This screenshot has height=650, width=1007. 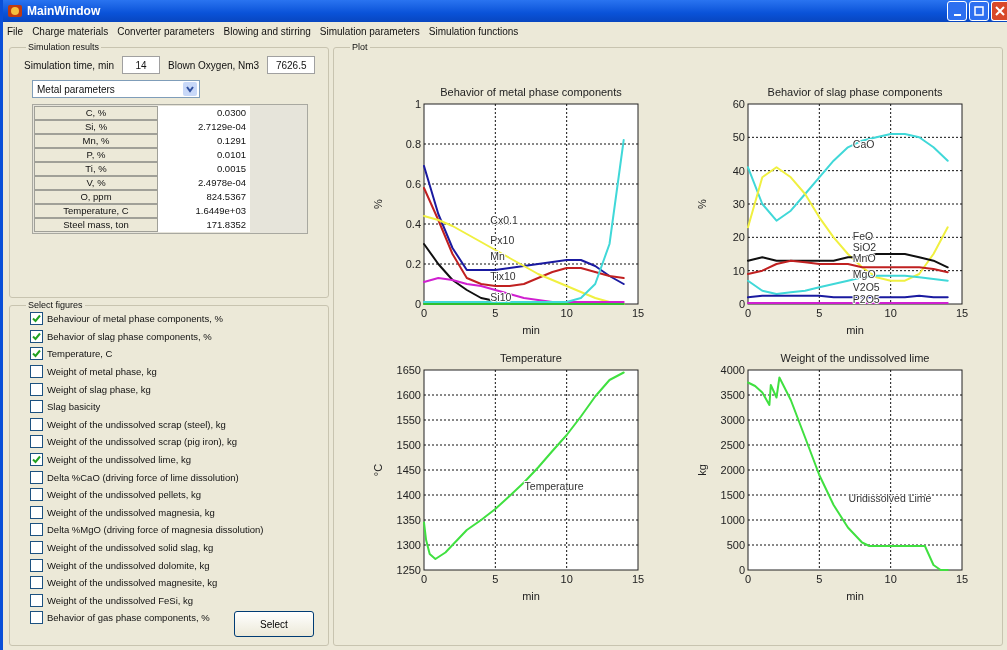 I want to click on group-title: Simulation results, so click(x=64, y=47).